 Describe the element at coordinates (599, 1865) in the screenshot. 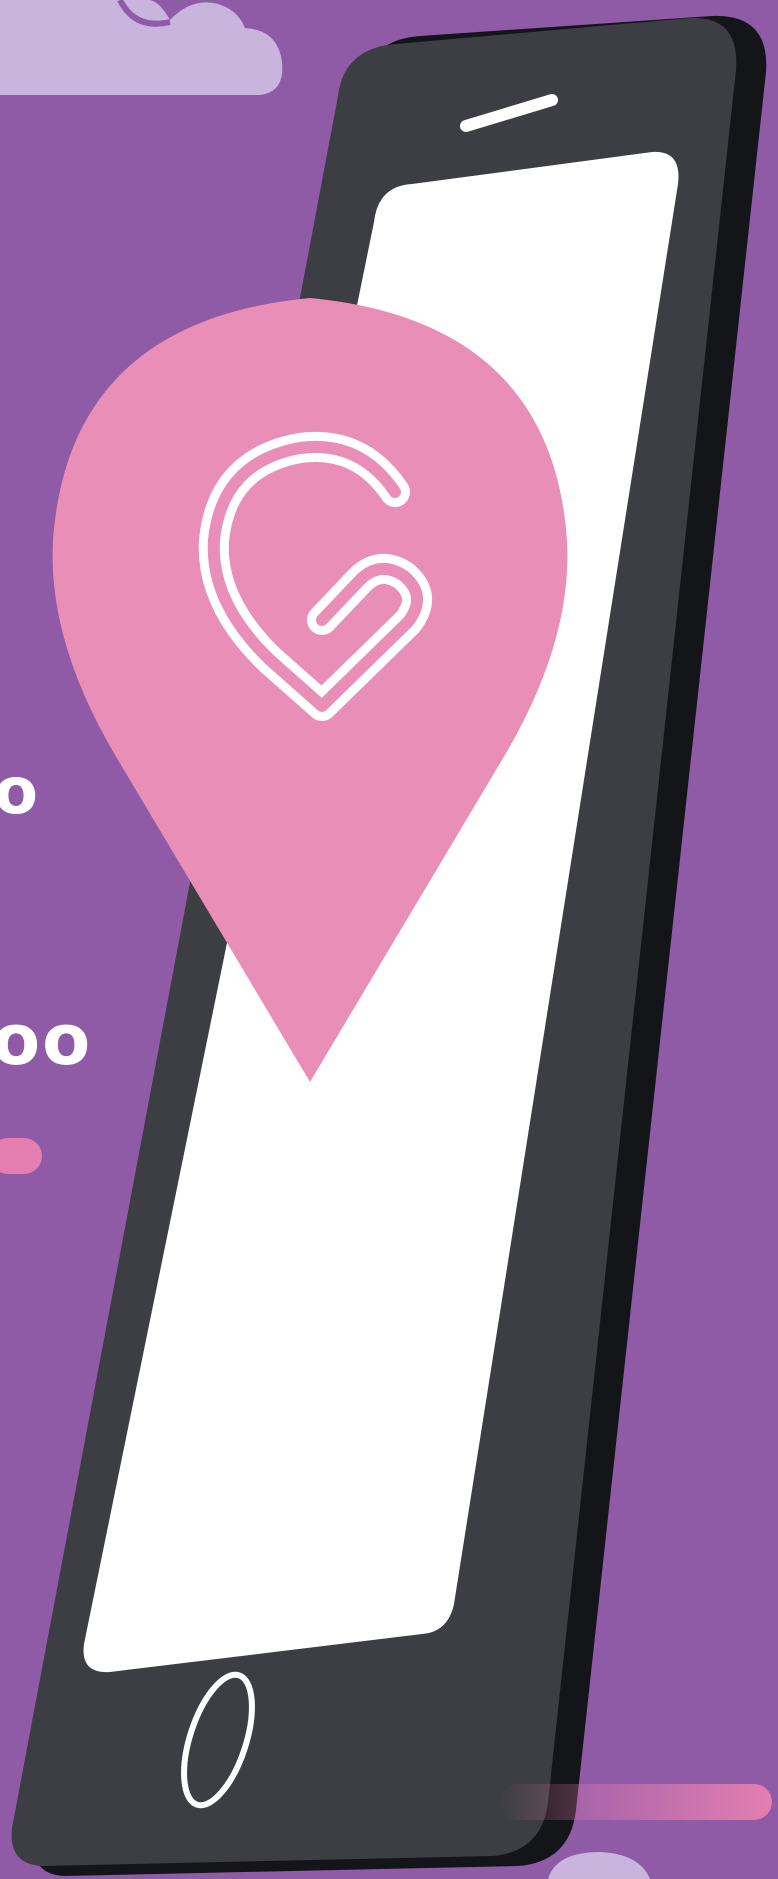

I see `cloud-bottom-icon` at that location.